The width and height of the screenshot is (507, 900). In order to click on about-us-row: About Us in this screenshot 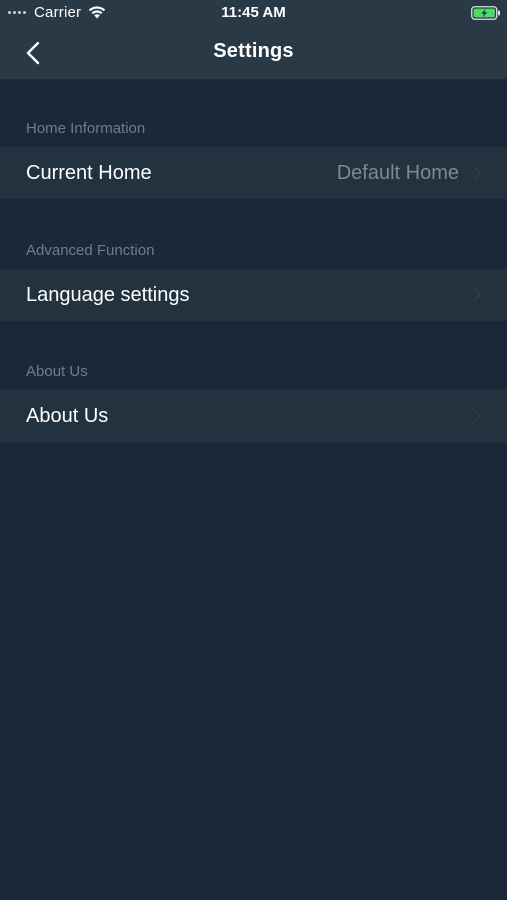, I will do `click(253, 416)`.